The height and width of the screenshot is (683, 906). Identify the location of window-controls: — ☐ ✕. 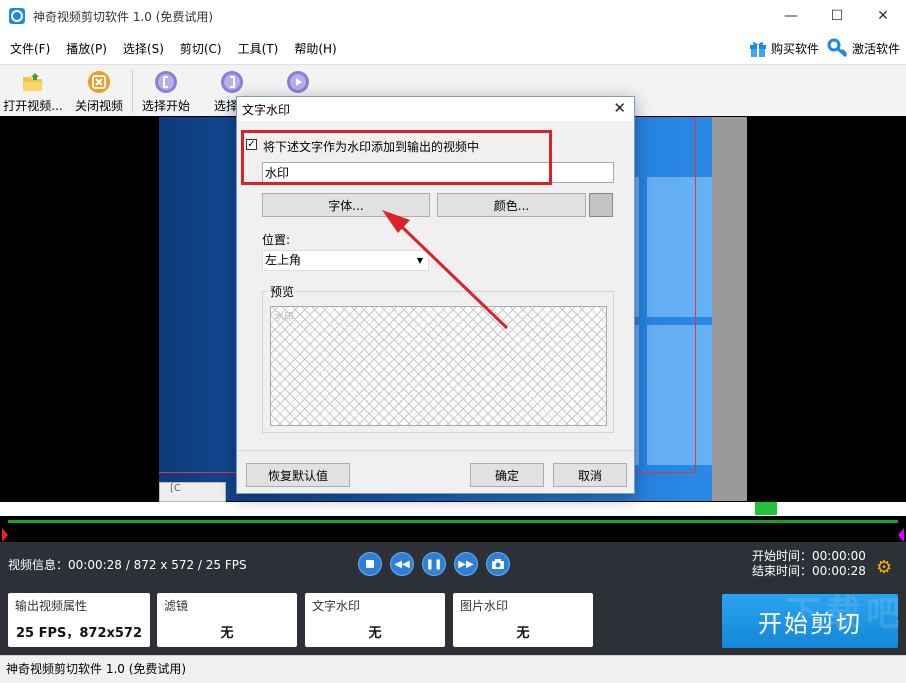
(837, 16).